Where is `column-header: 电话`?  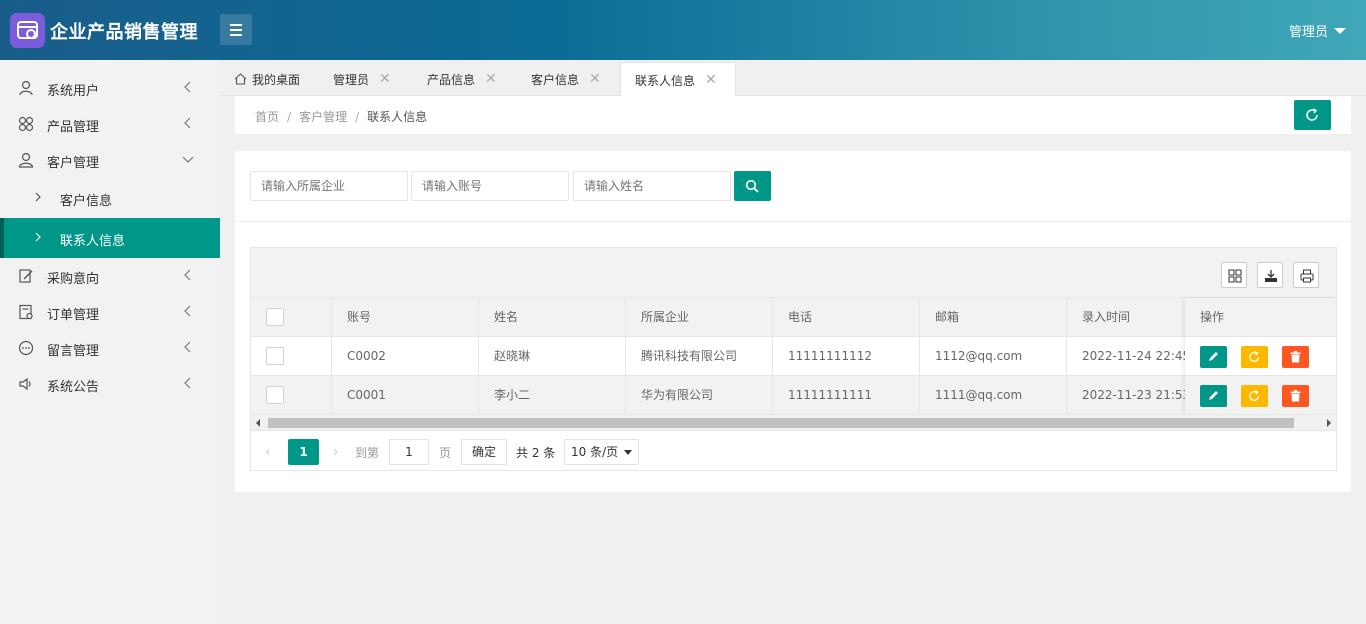
column-header: 电话 is located at coordinates (846, 317).